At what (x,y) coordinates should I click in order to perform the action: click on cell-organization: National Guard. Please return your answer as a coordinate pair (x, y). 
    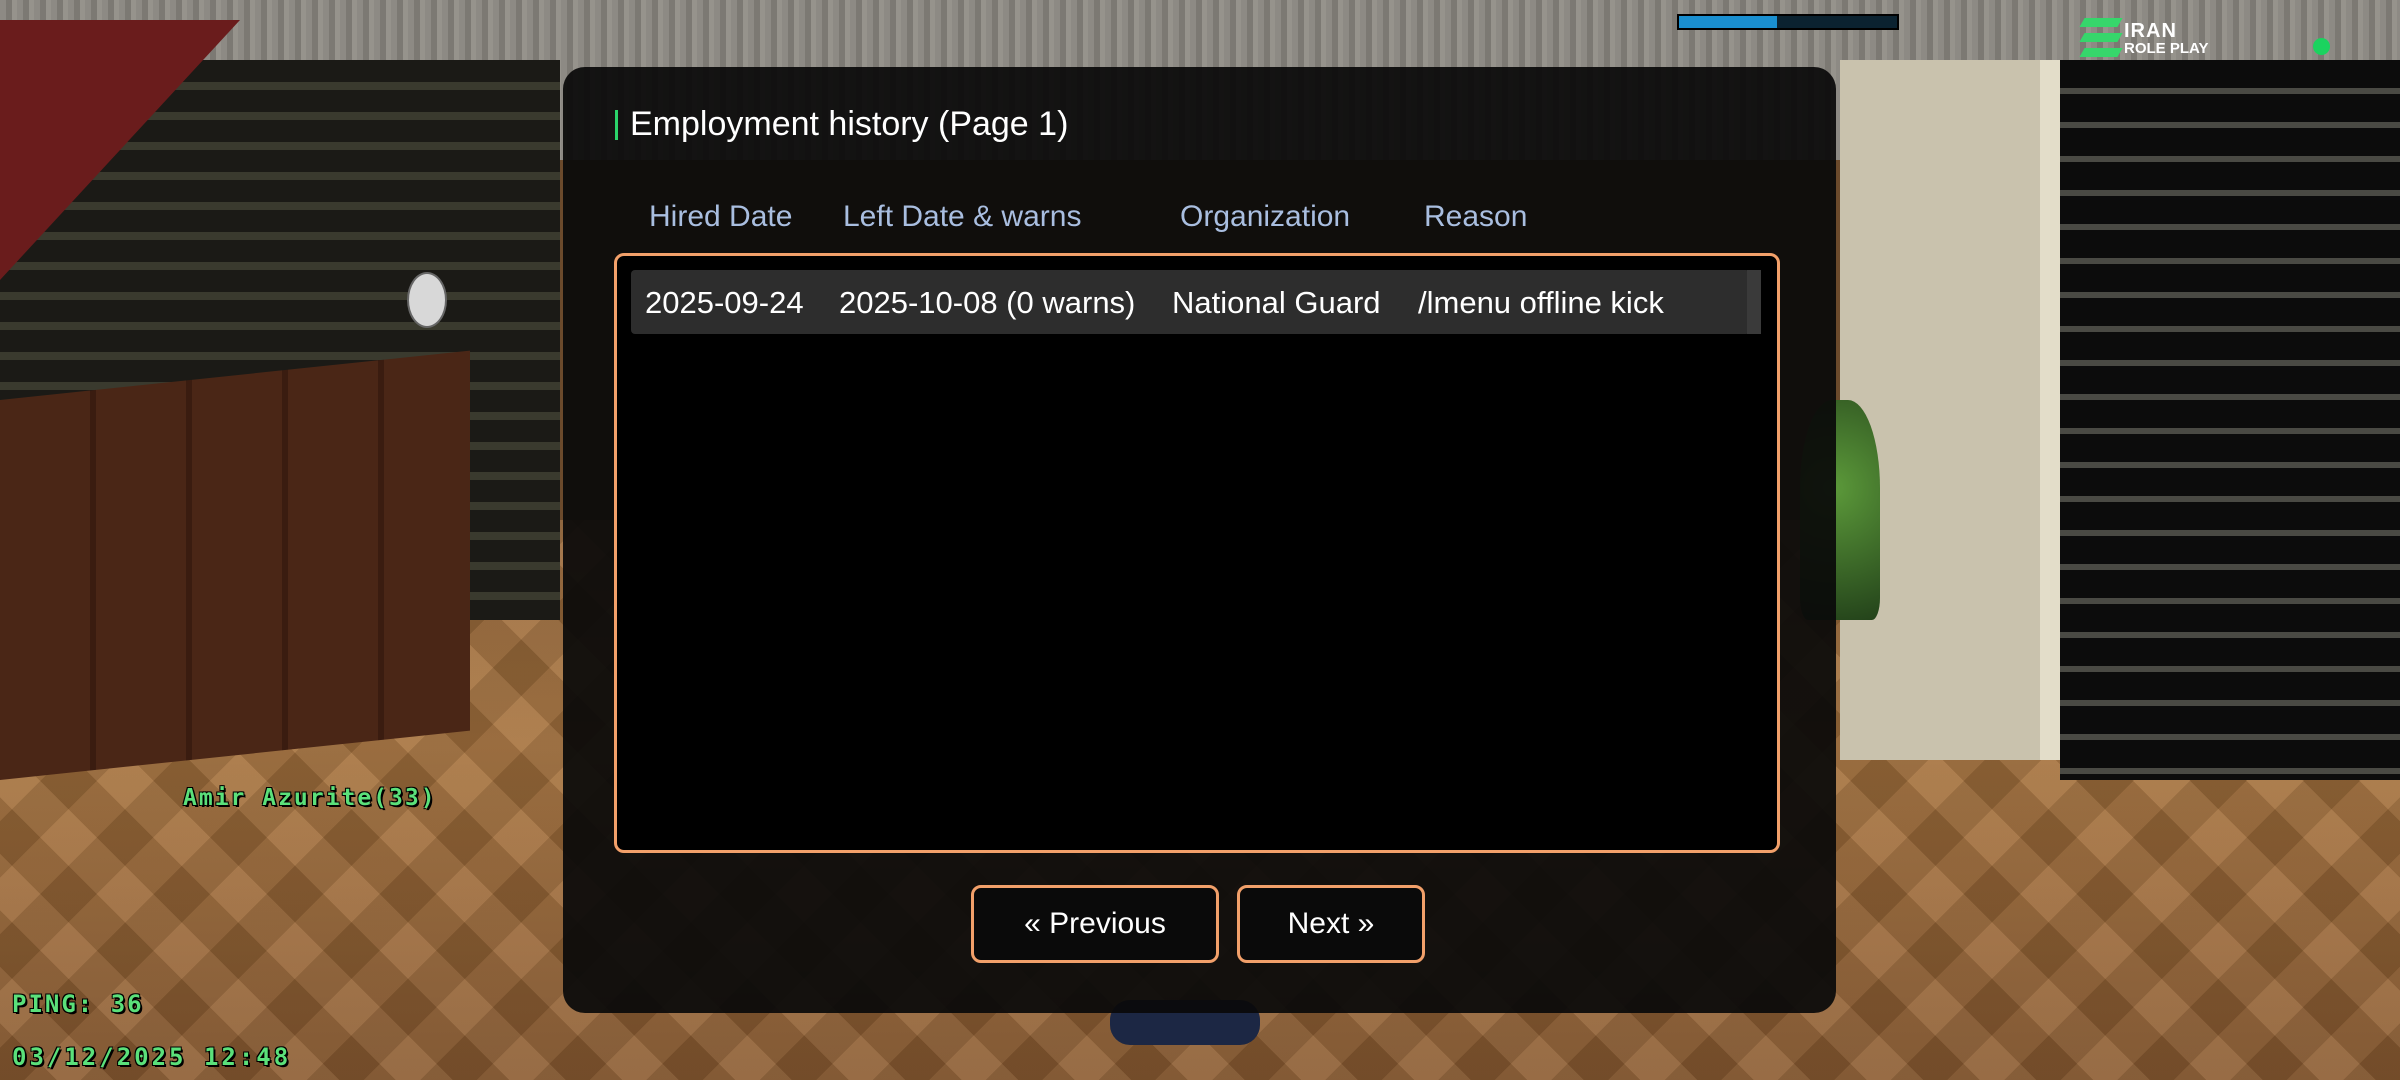
    Looking at the image, I should click on (1276, 302).